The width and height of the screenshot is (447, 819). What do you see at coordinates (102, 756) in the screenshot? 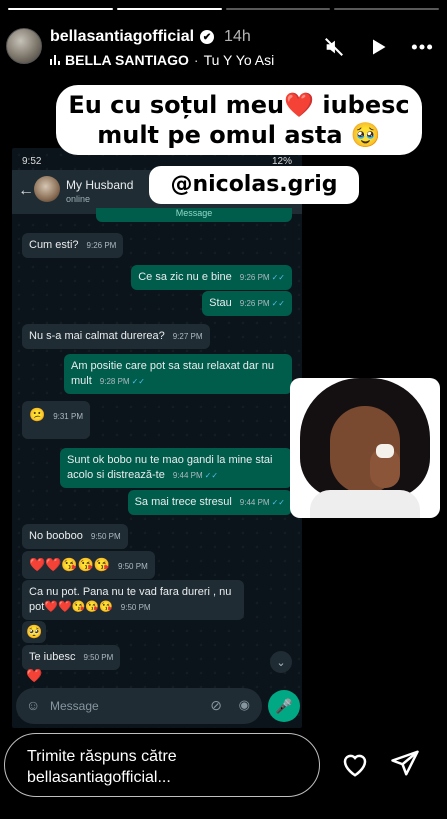
I see `reply-placeholder-line: Trimite răspuns către` at bounding box center [102, 756].